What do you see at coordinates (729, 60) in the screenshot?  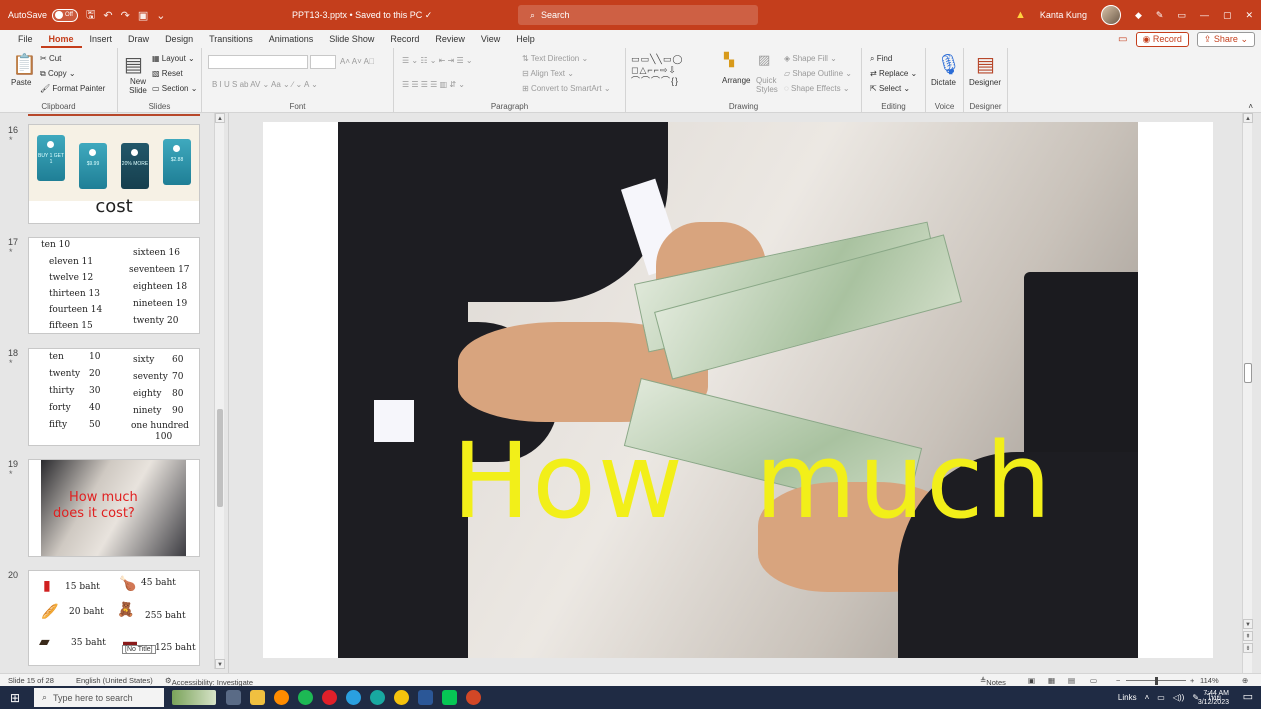 I see `arrange-icon: ▚` at bounding box center [729, 60].